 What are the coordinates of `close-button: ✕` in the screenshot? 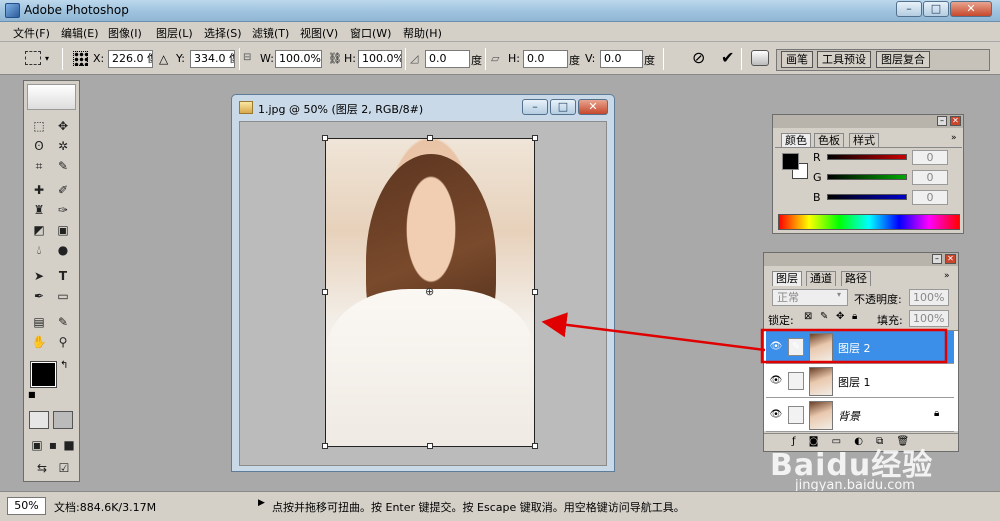 It's located at (971, 9).